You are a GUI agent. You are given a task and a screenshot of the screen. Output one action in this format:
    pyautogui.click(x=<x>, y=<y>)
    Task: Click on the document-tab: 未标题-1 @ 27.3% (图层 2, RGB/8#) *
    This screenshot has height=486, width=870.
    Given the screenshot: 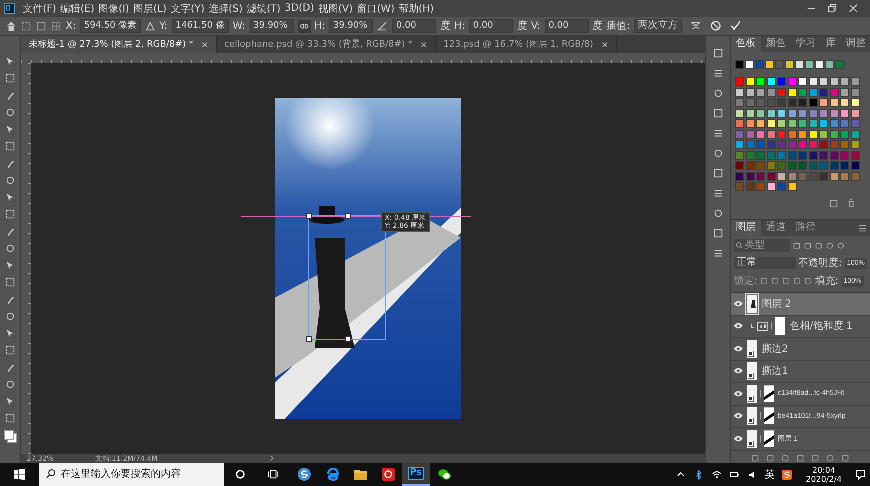 What is the action you would take?
    pyautogui.click(x=119, y=44)
    